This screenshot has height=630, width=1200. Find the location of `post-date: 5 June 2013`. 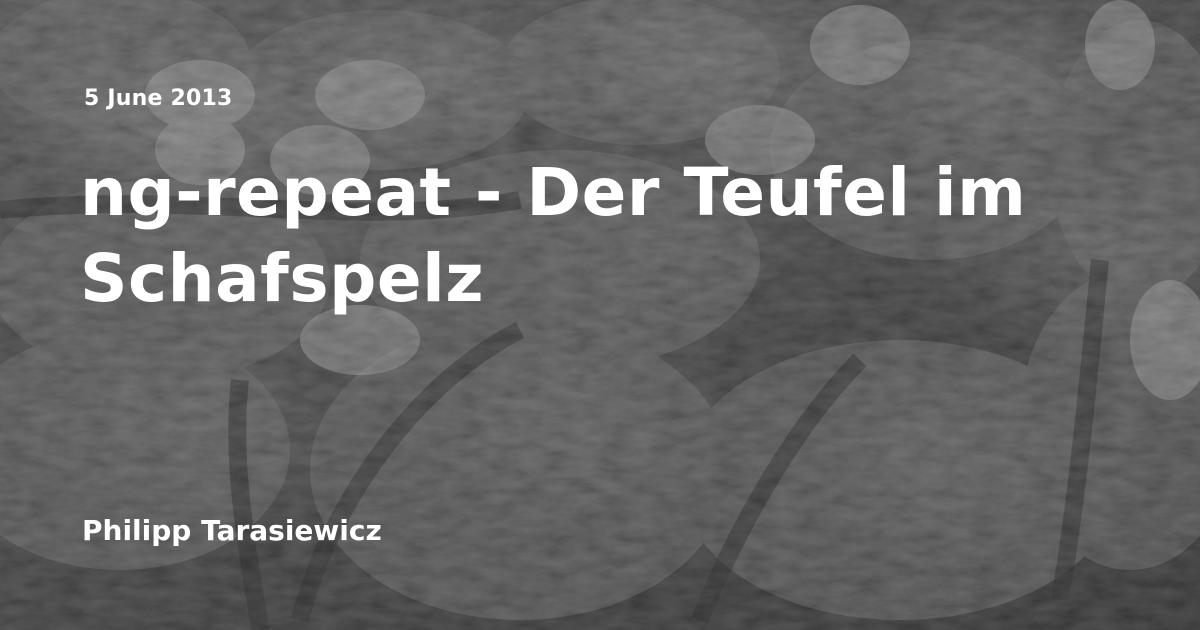

post-date: 5 June 2013 is located at coordinates (158, 98).